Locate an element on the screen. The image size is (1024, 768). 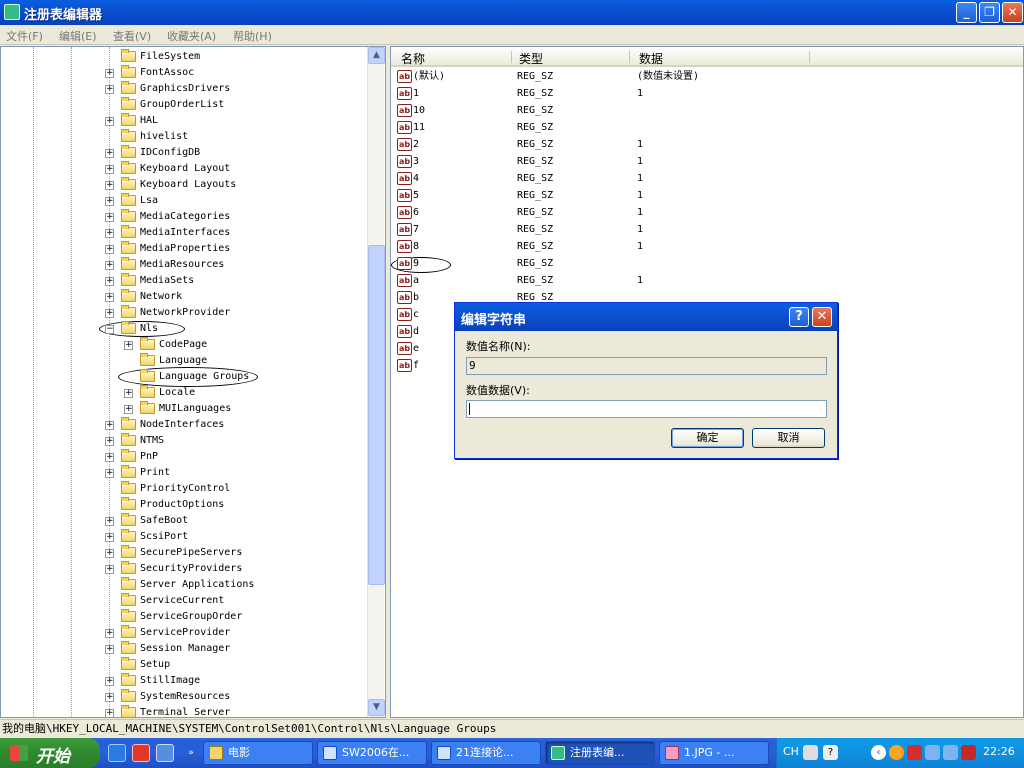
help-tray-icon: ? is located at coordinates (830, 752).